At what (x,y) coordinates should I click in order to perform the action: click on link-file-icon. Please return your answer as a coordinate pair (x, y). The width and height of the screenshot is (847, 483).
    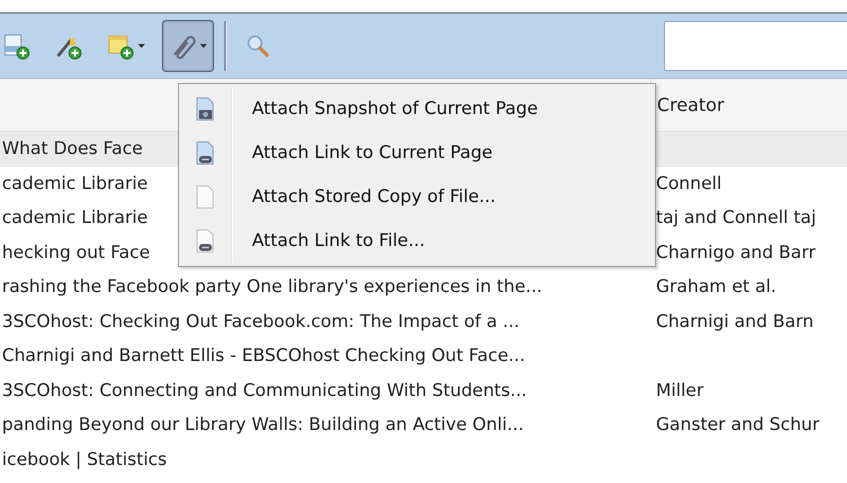
    Looking at the image, I should click on (205, 241).